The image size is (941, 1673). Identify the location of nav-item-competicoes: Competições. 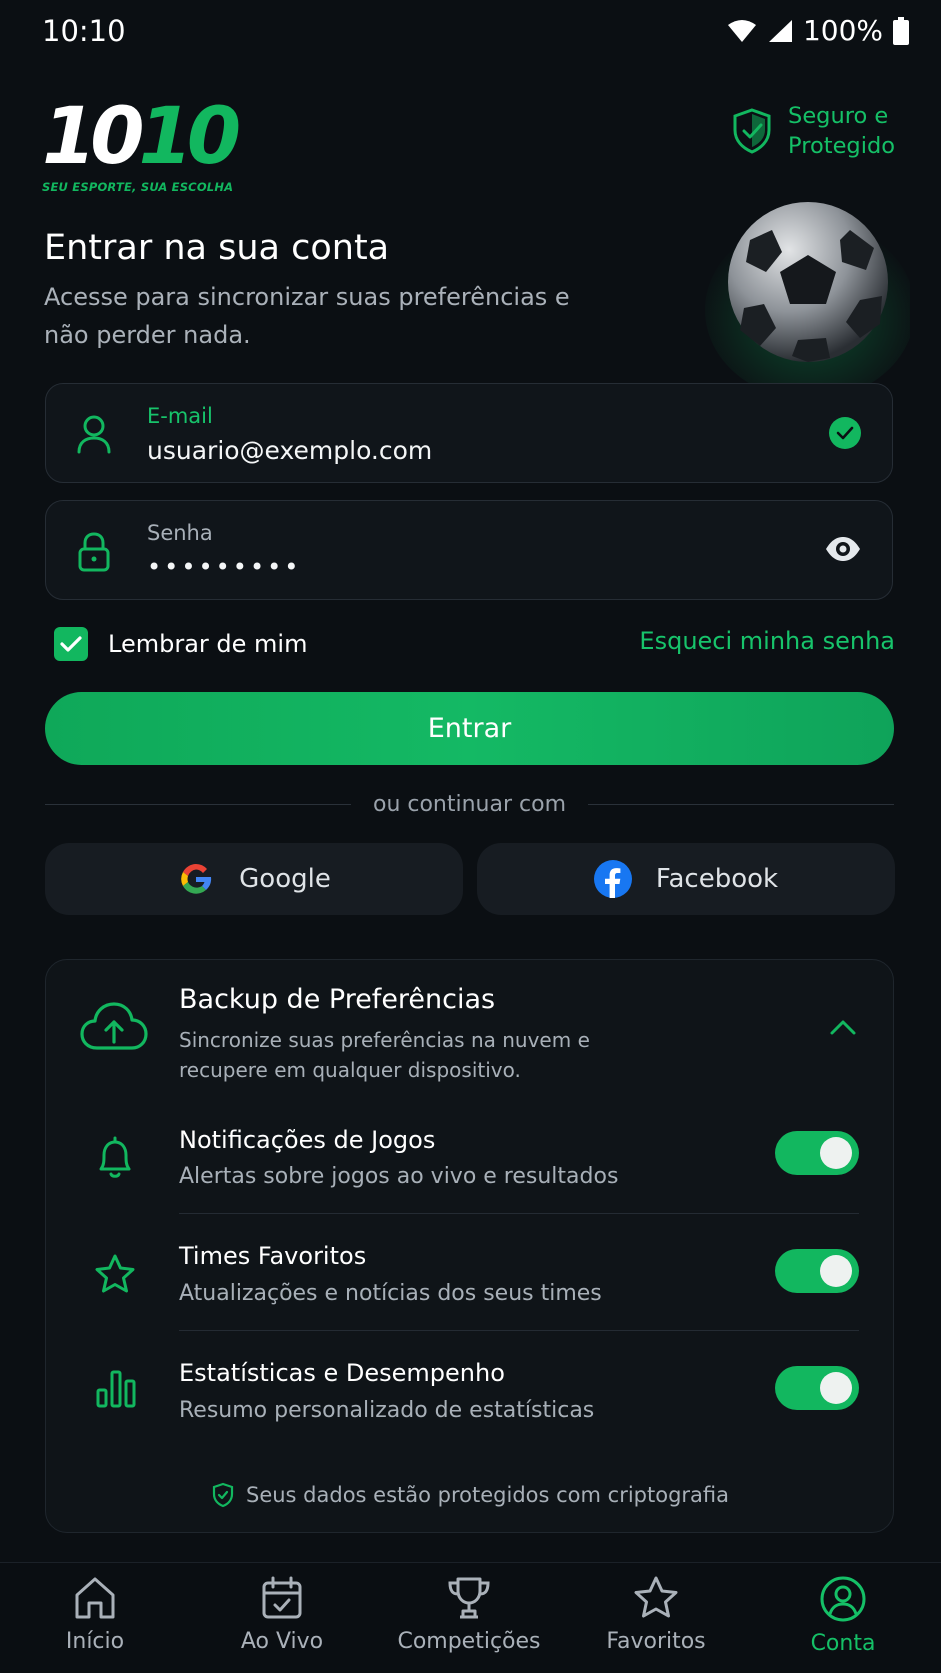
(469, 1614).